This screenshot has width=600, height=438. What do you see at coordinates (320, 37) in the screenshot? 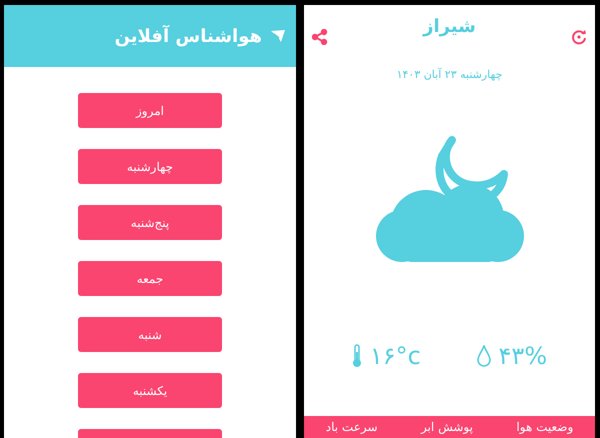
I see `share-icon` at bounding box center [320, 37].